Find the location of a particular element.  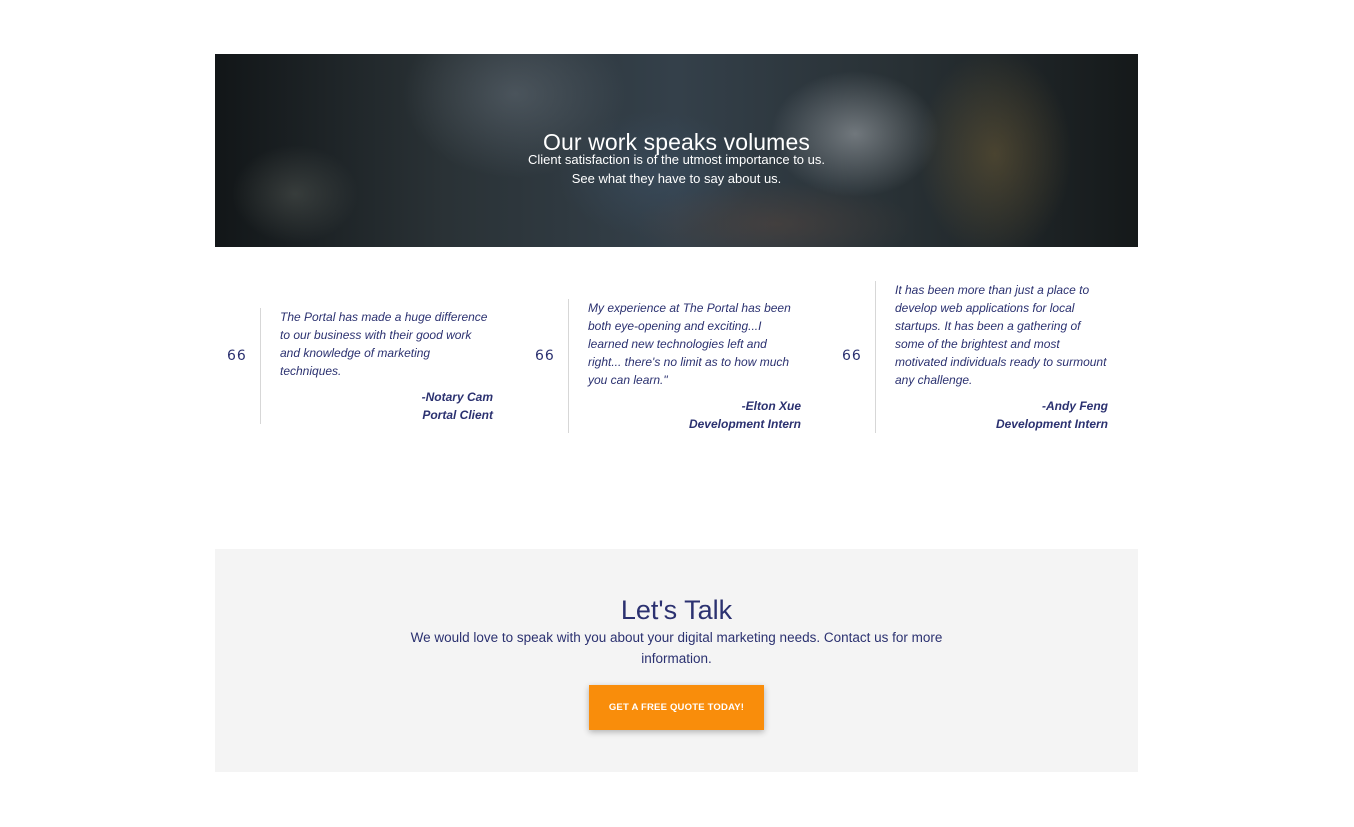

testimonial-author-name: -Elton Xue is located at coordinates (771, 406).